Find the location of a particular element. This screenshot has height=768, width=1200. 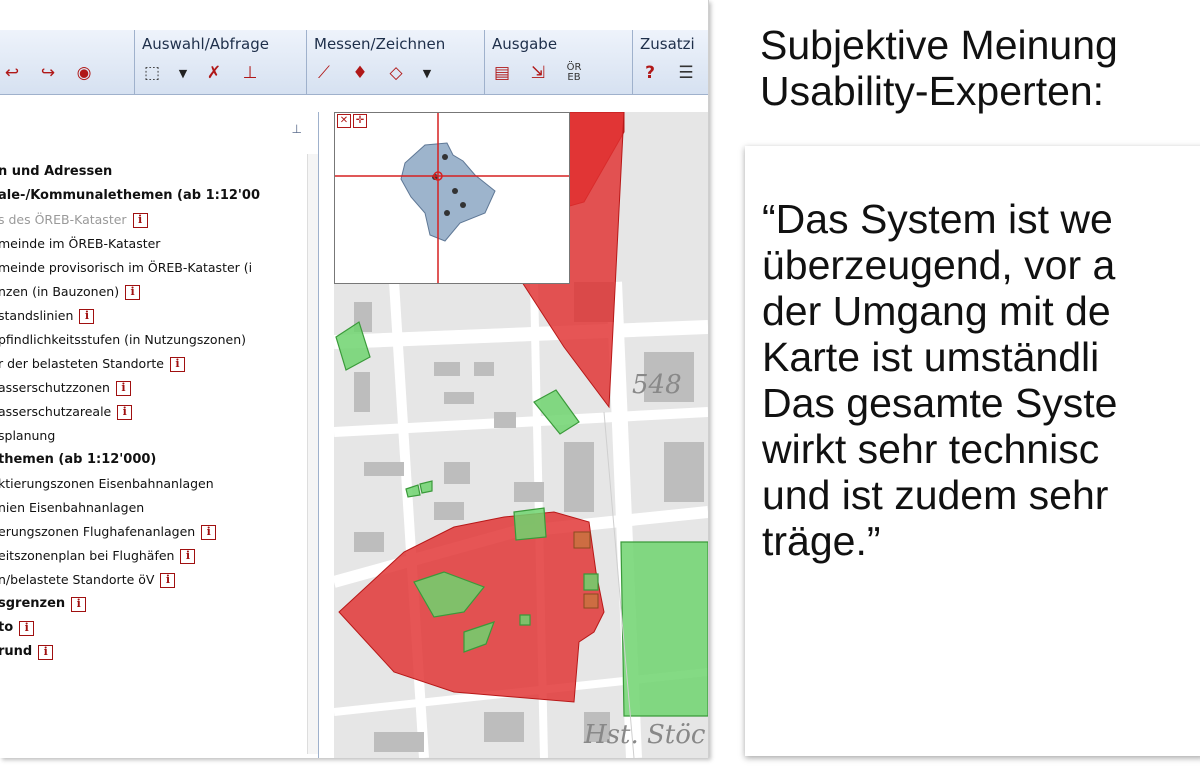

layer-item: ktierungszonen Eisenbahnanlagen is located at coordinates (130, 484).